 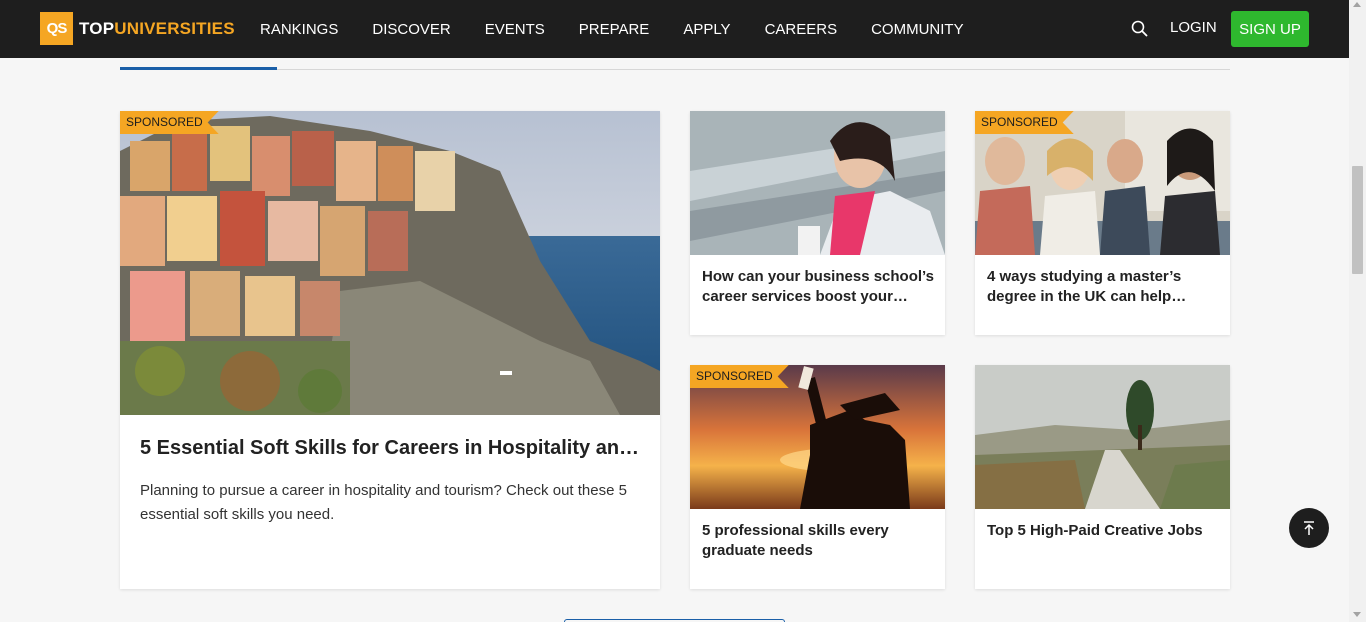 What do you see at coordinates (1193, 27) in the screenshot?
I see `login-link: LOGIN` at bounding box center [1193, 27].